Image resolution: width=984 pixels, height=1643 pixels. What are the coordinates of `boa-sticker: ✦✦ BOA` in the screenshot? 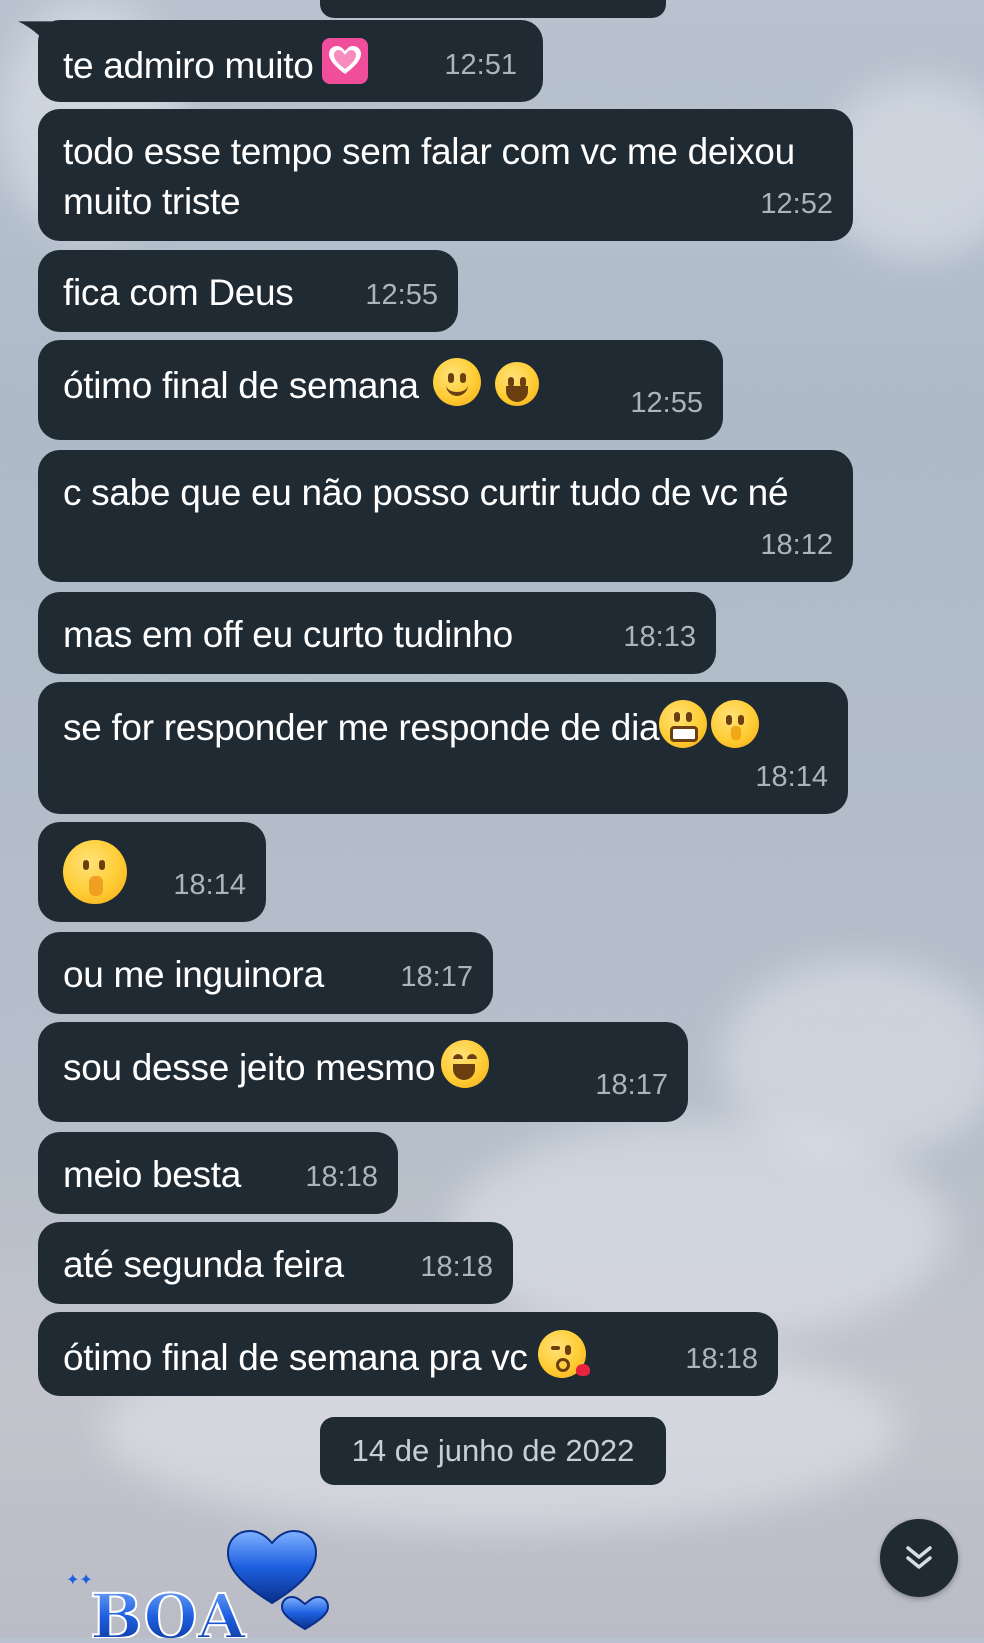 It's located at (200, 1584).